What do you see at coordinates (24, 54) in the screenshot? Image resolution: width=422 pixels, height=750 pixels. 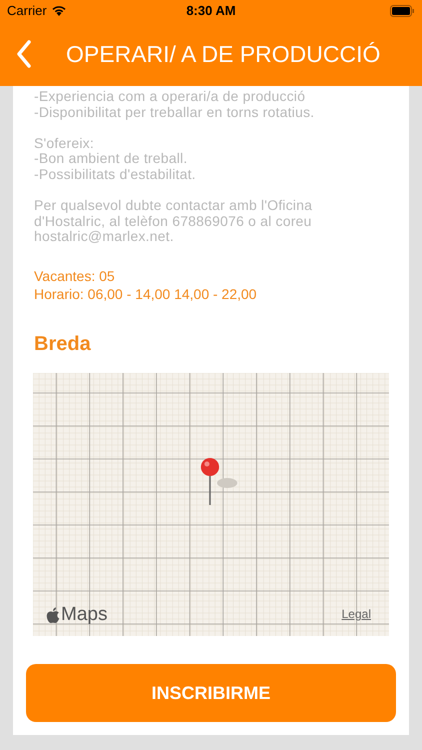 I see `back-icon` at bounding box center [24, 54].